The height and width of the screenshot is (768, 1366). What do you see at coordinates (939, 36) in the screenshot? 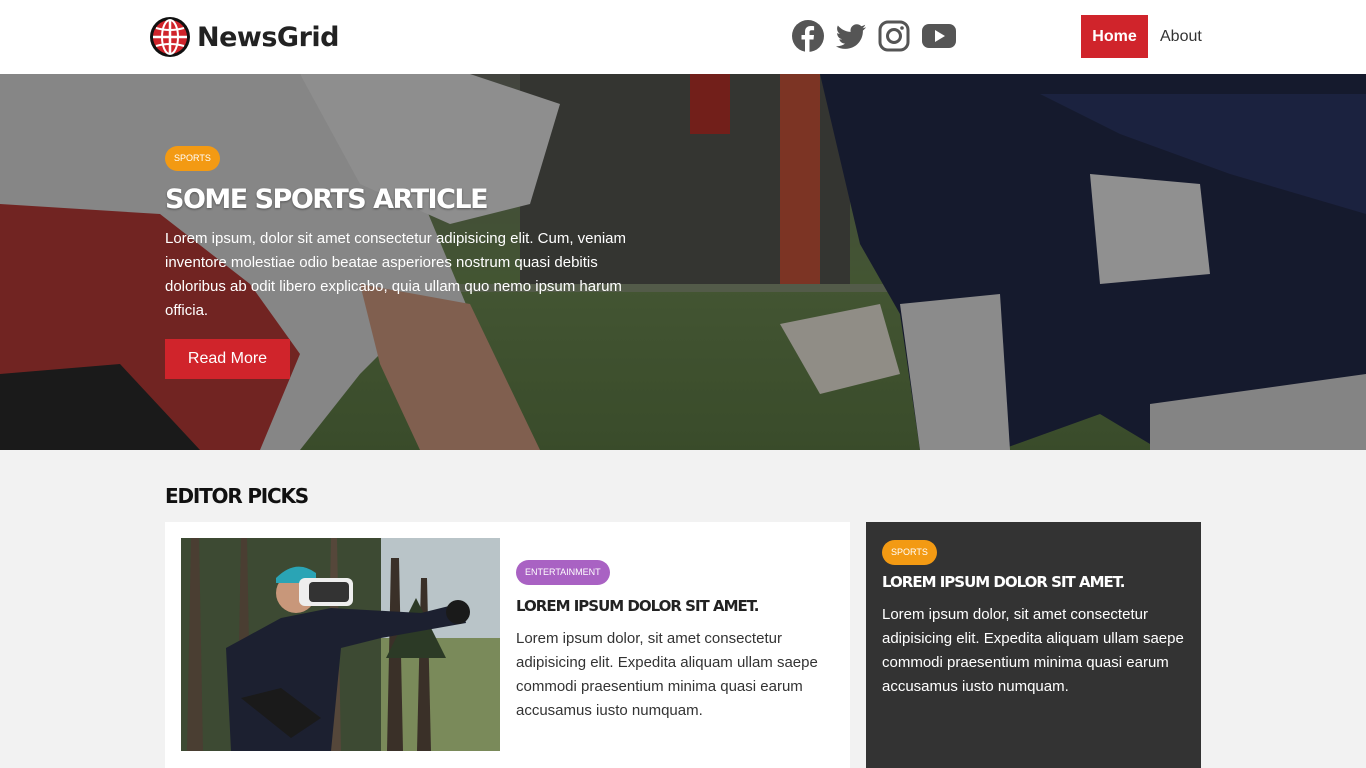
I see `youtube-icon` at bounding box center [939, 36].